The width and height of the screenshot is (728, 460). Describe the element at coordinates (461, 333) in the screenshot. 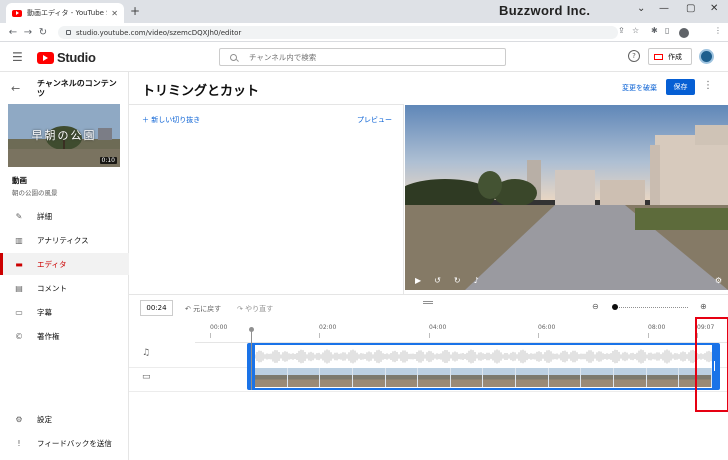

I see `timeline-ruler: 00:00 02:00 04:00 06:00 08:00 09:07` at that location.